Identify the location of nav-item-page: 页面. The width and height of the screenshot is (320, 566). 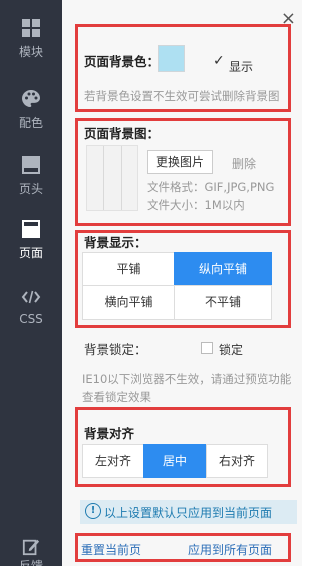
(31, 250).